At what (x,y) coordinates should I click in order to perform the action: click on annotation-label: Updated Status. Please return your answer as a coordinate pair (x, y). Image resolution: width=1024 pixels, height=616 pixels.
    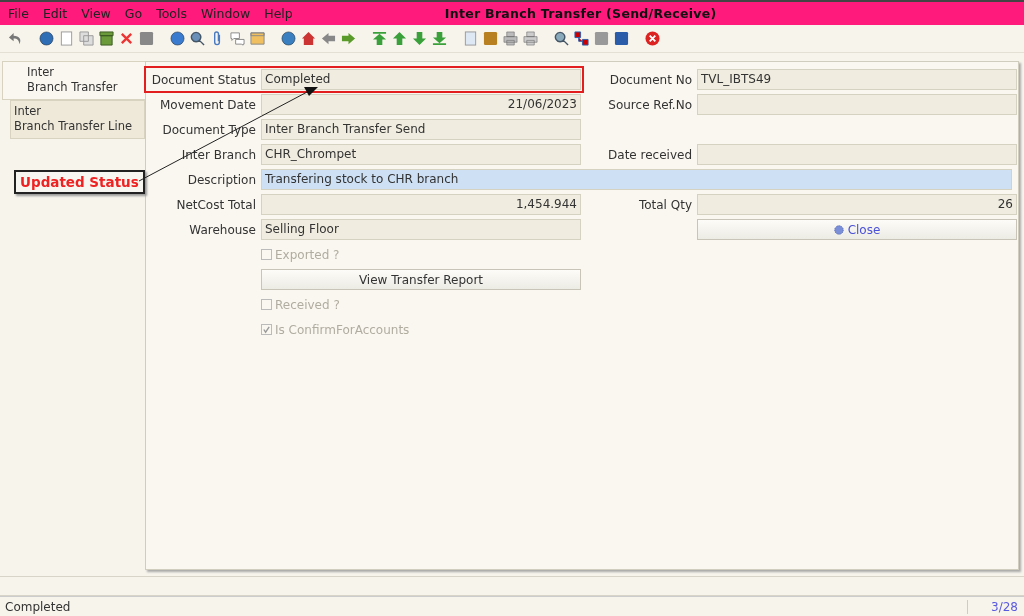
    Looking at the image, I should click on (79, 182).